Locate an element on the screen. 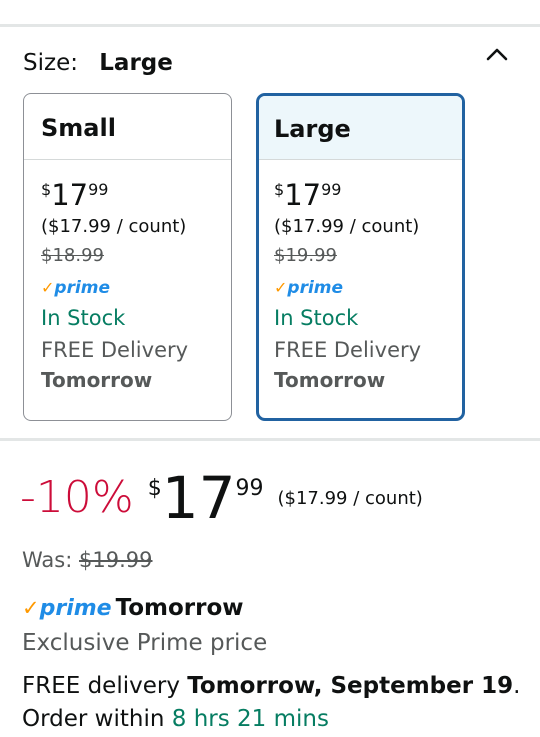  prime-delivery-day: Tomorrow is located at coordinates (179, 608).